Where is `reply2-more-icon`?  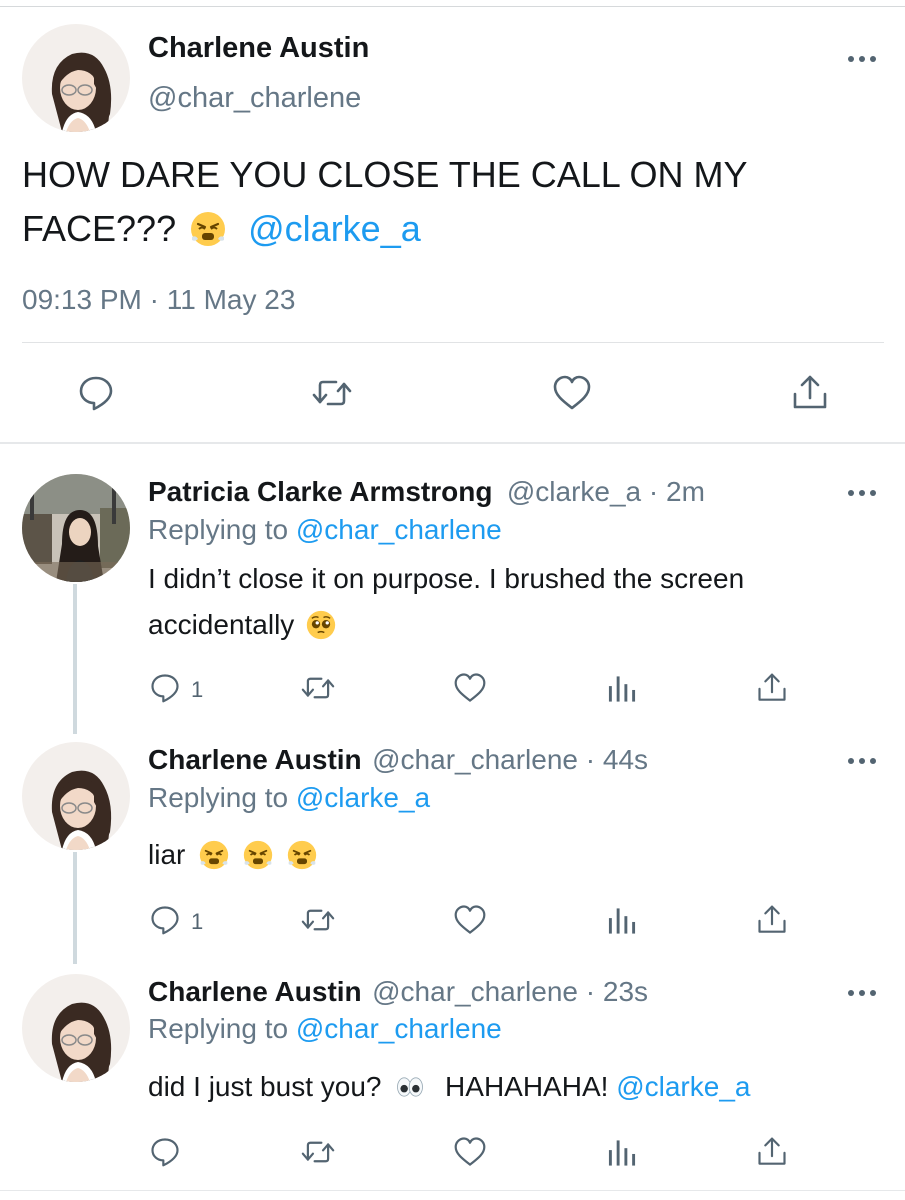 reply2-more-icon is located at coordinates (862, 762).